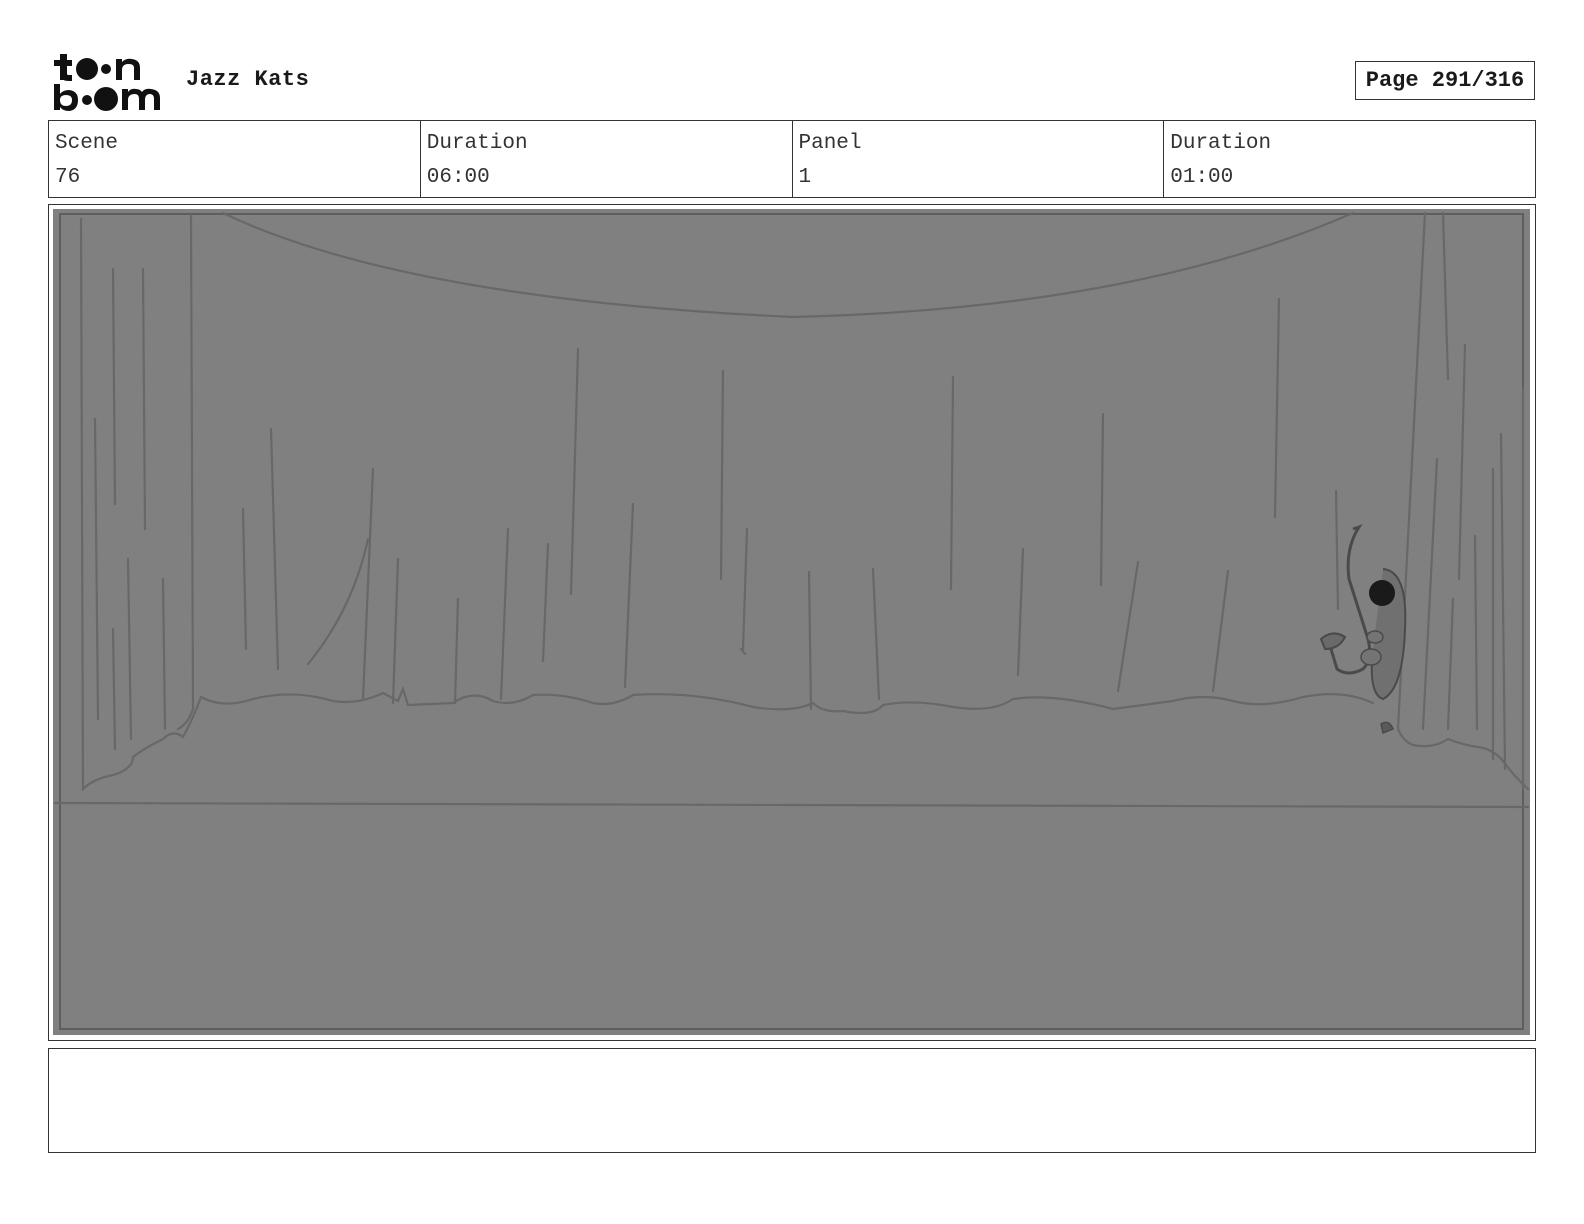 The image size is (1584, 1224). What do you see at coordinates (248, 79) in the screenshot?
I see `project-title: Jazz Kats` at bounding box center [248, 79].